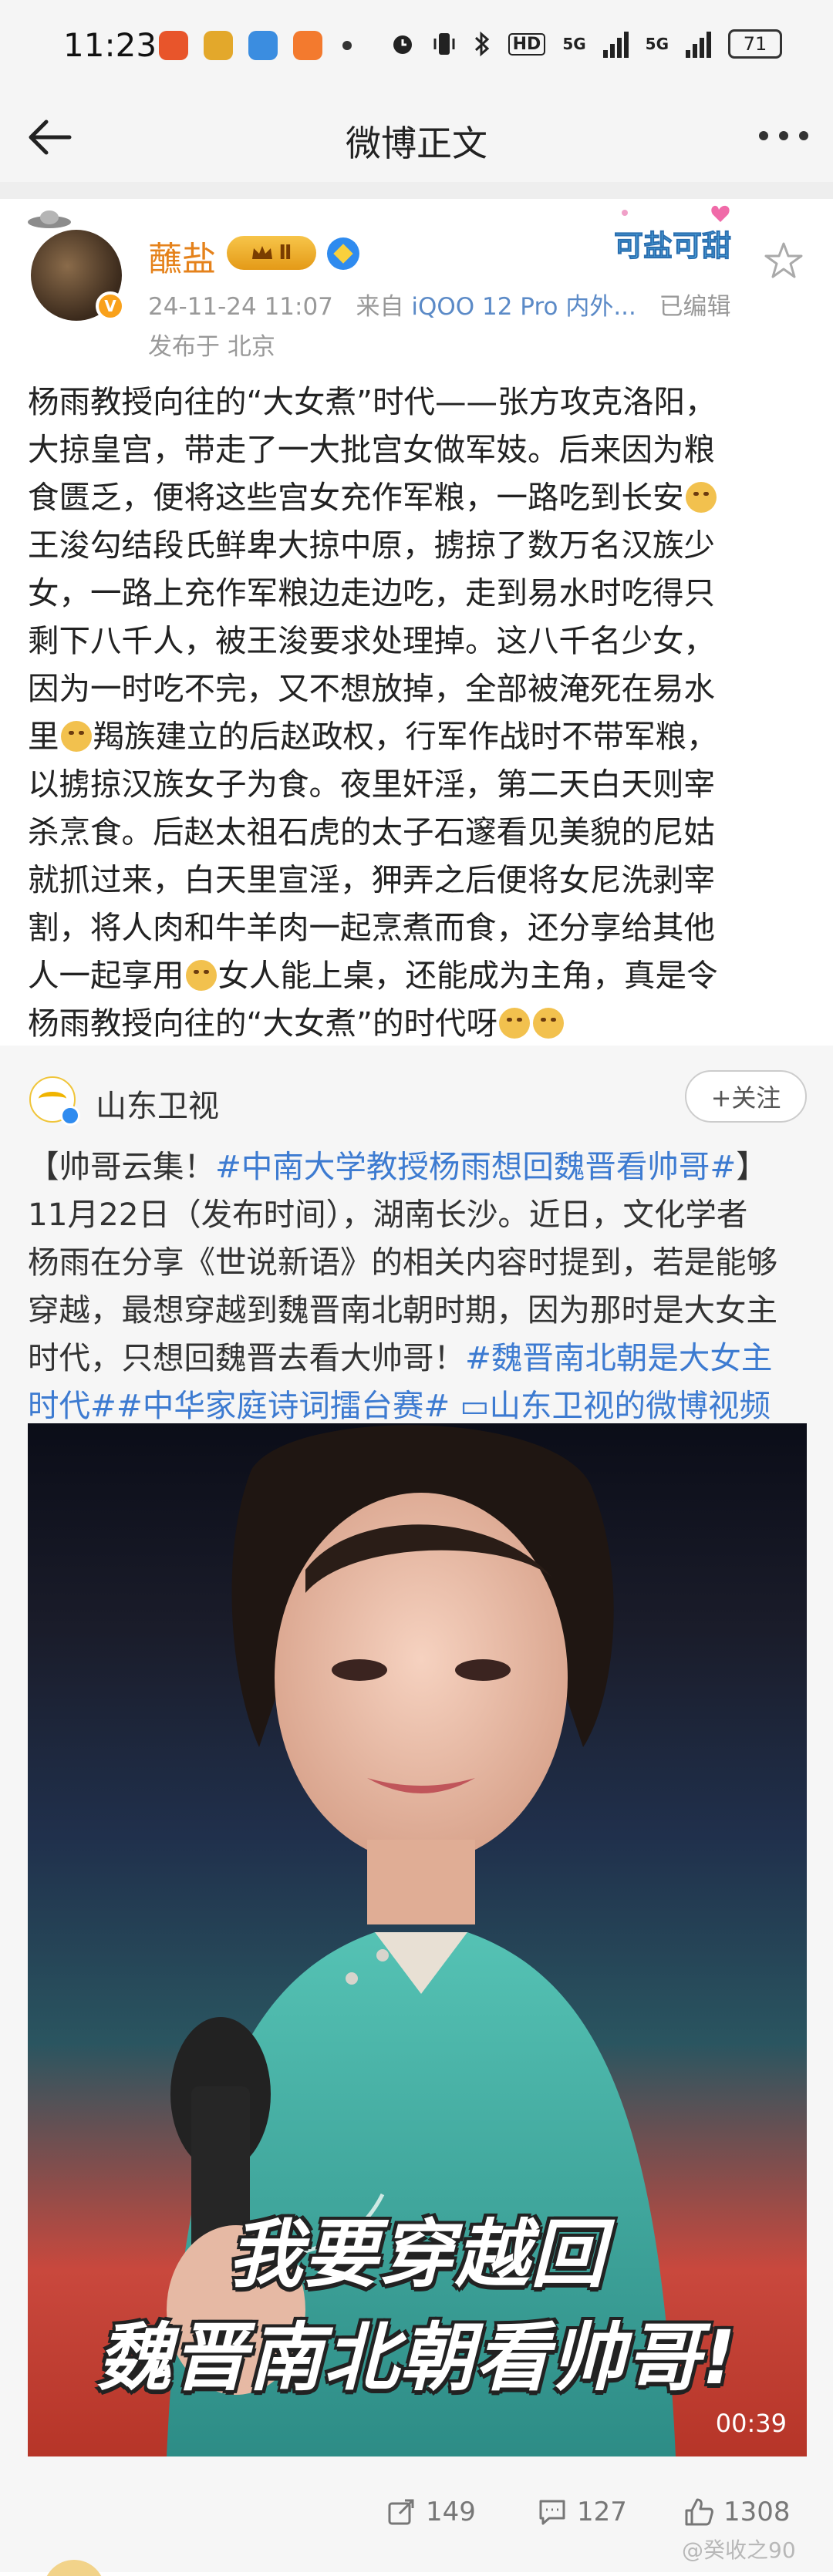 The image size is (833, 2576). Describe the element at coordinates (527, 44) in the screenshot. I see `hd-label: HD` at that location.